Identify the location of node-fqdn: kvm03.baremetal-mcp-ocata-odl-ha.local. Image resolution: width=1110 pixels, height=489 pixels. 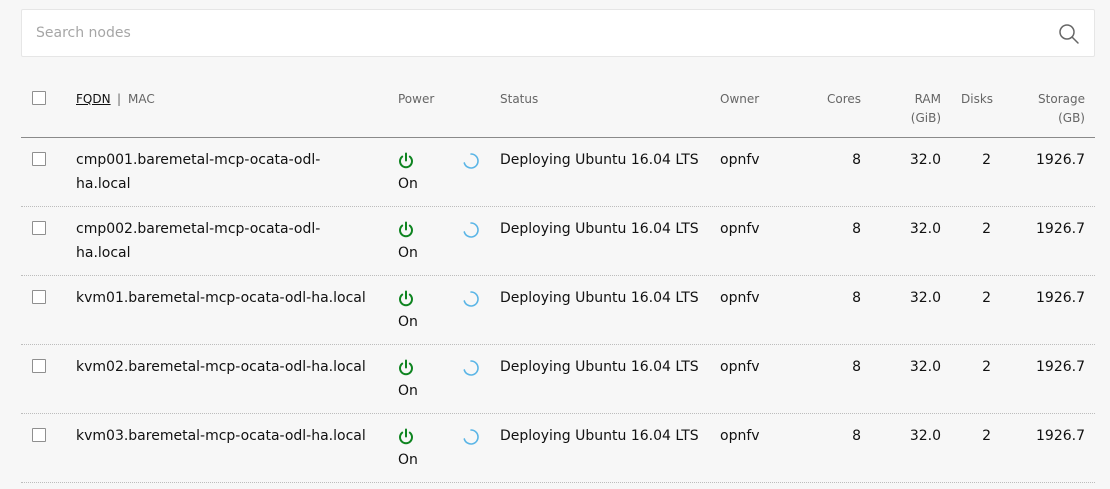
(226, 436).